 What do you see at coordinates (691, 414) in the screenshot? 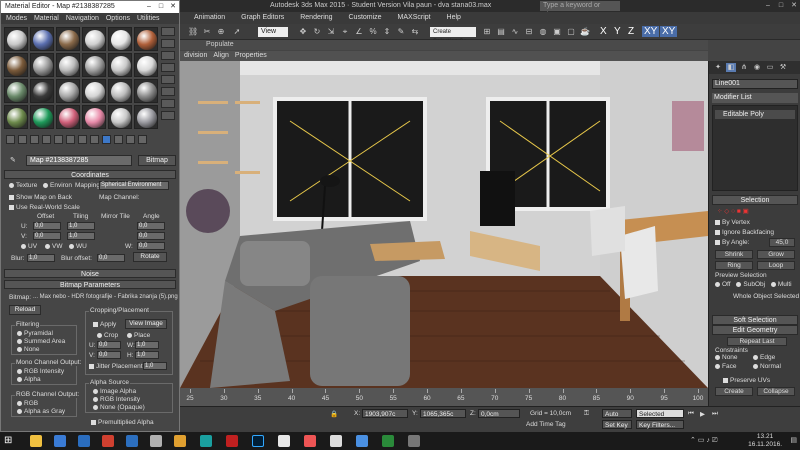
I see `goto-start-icon: ⏮` at bounding box center [691, 414].